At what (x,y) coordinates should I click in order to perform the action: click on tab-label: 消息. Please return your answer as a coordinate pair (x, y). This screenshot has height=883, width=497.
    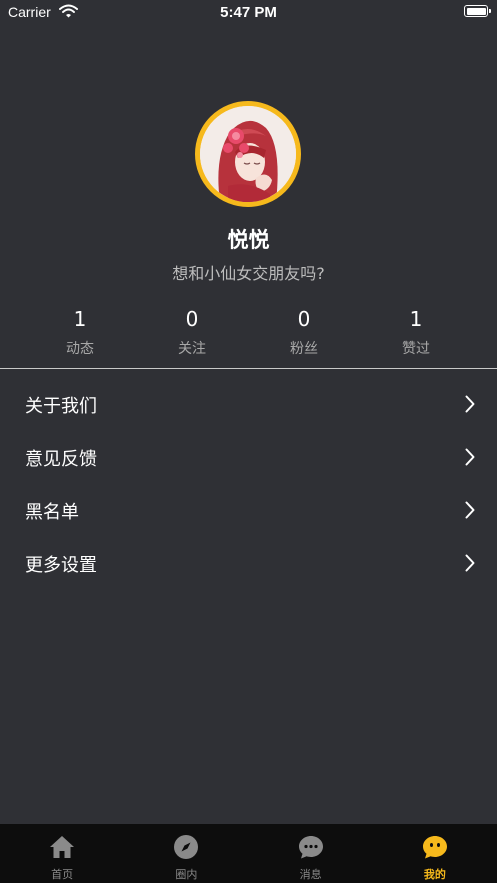
    Looking at the image, I should click on (310, 874).